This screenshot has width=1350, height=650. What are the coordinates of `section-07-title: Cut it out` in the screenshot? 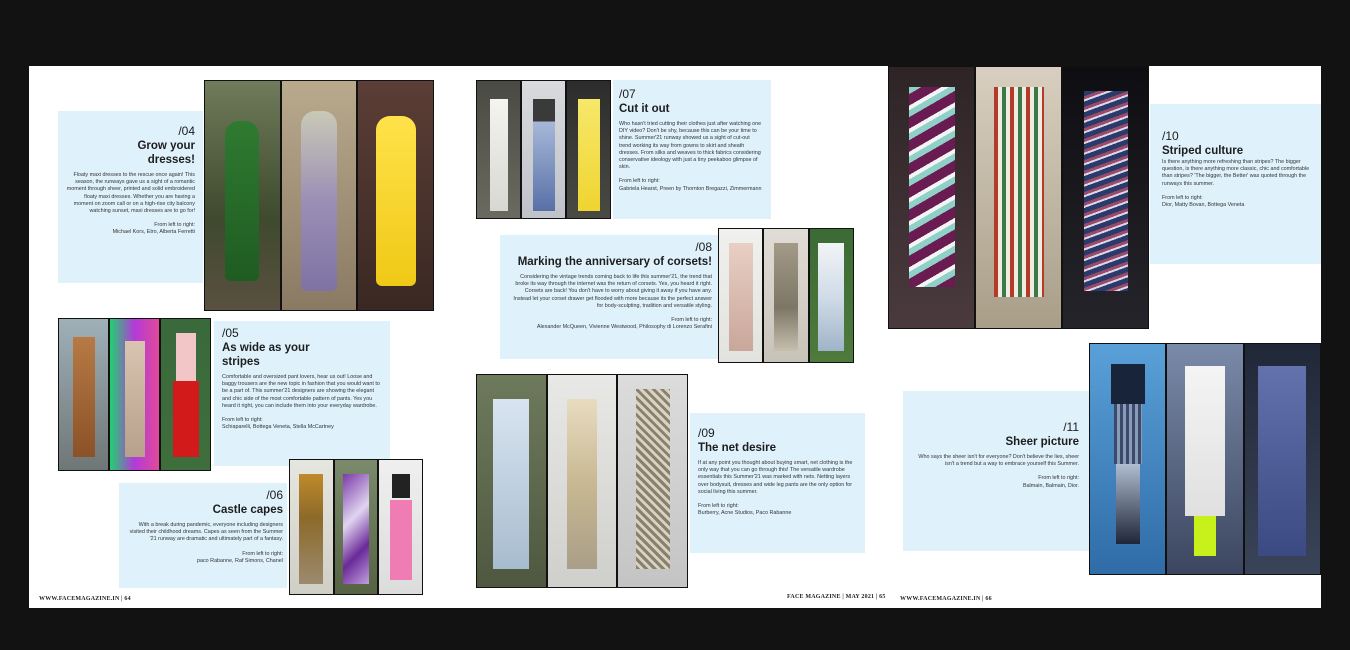 It's located at (644, 109).